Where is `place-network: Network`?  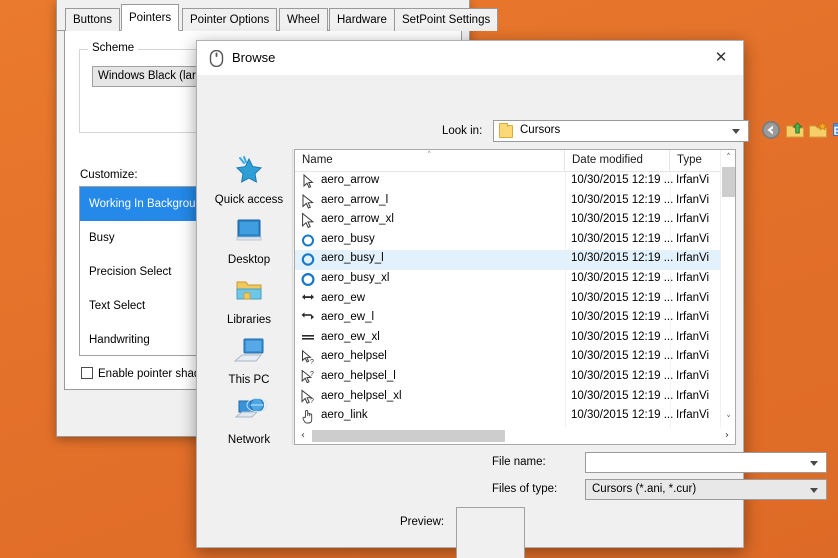
place-network: Network is located at coordinates (249, 420).